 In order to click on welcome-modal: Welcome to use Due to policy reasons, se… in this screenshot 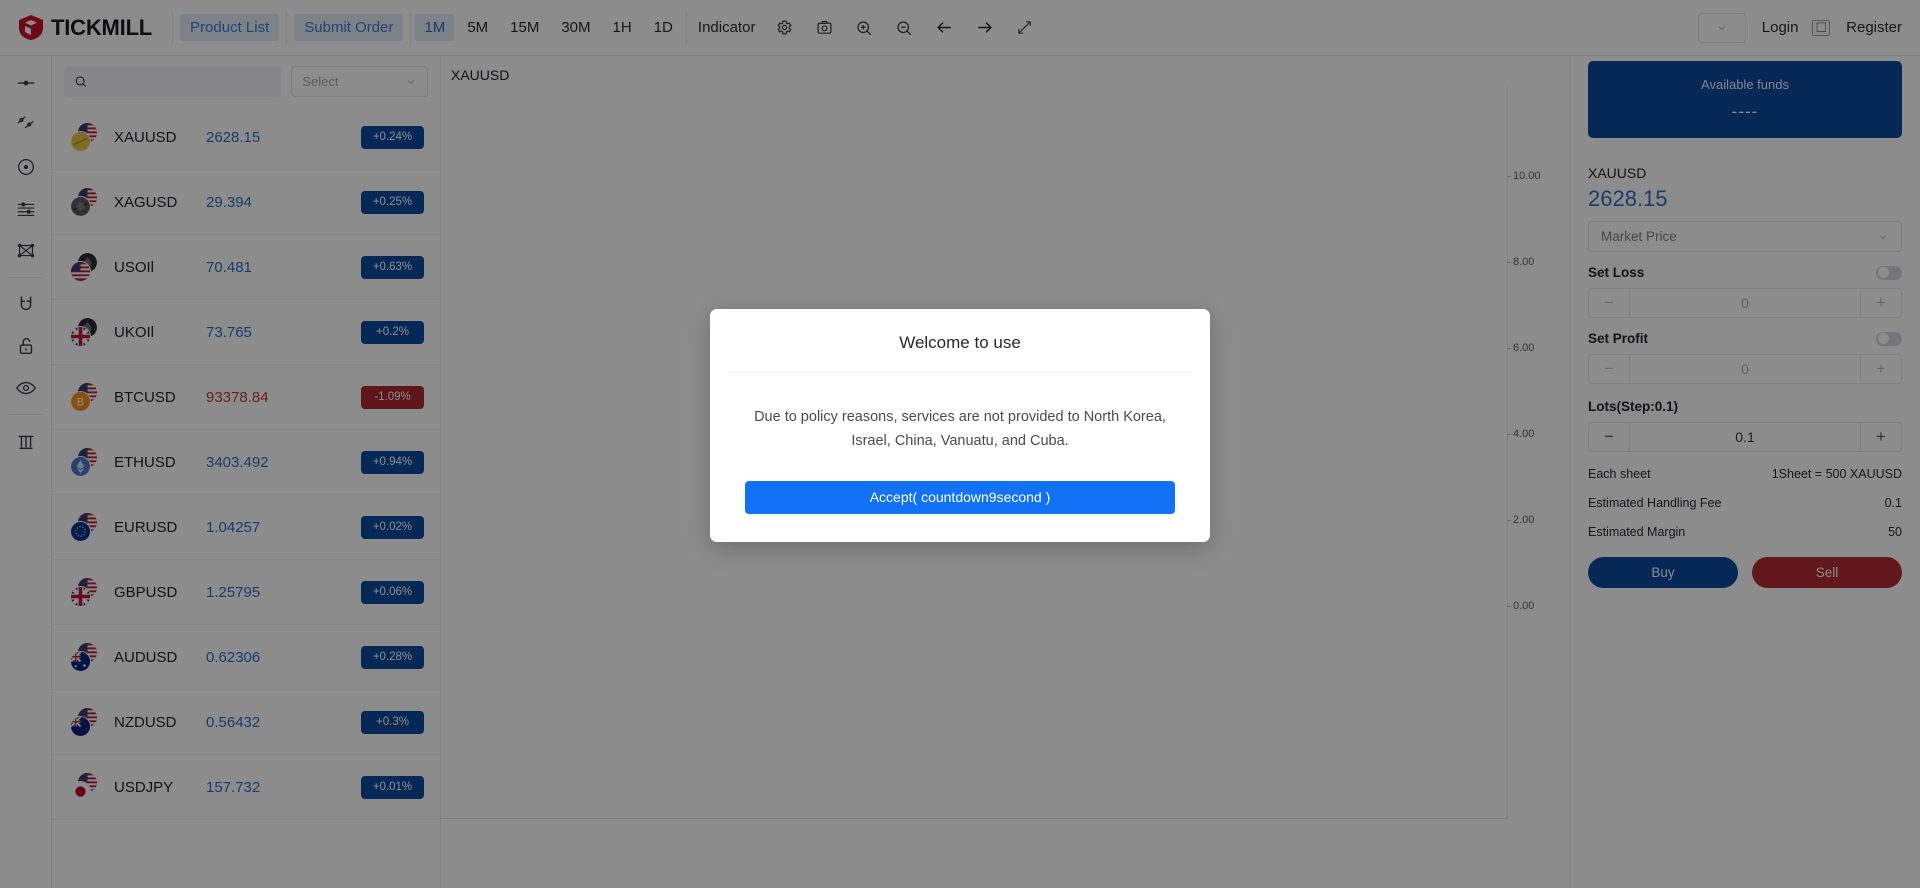, I will do `click(960, 425)`.